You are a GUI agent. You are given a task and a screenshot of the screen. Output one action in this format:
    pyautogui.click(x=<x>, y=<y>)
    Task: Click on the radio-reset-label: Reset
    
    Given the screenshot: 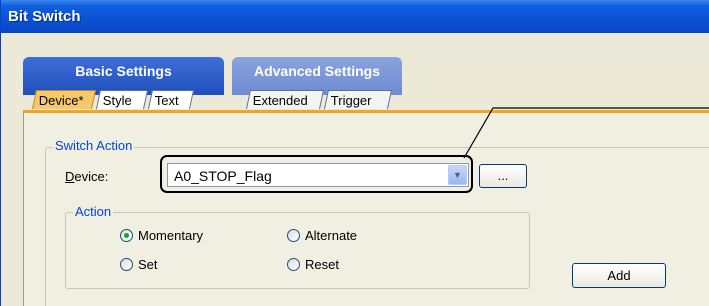 What is the action you would take?
    pyautogui.click(x=322, y=264)
    